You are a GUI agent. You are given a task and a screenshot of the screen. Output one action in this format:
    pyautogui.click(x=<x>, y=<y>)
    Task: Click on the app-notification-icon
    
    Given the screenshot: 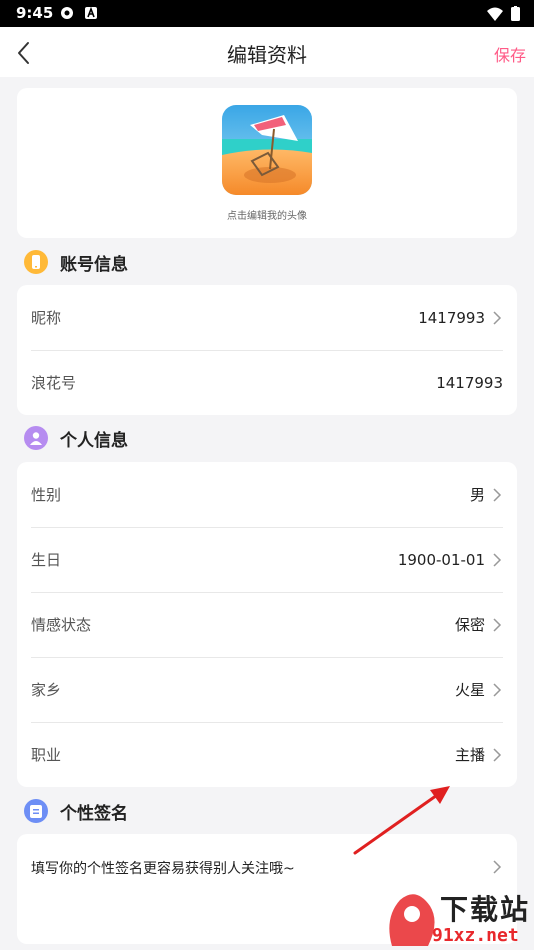 What is the action you would take?
    pyautogui.click(x=91, y=12)
    